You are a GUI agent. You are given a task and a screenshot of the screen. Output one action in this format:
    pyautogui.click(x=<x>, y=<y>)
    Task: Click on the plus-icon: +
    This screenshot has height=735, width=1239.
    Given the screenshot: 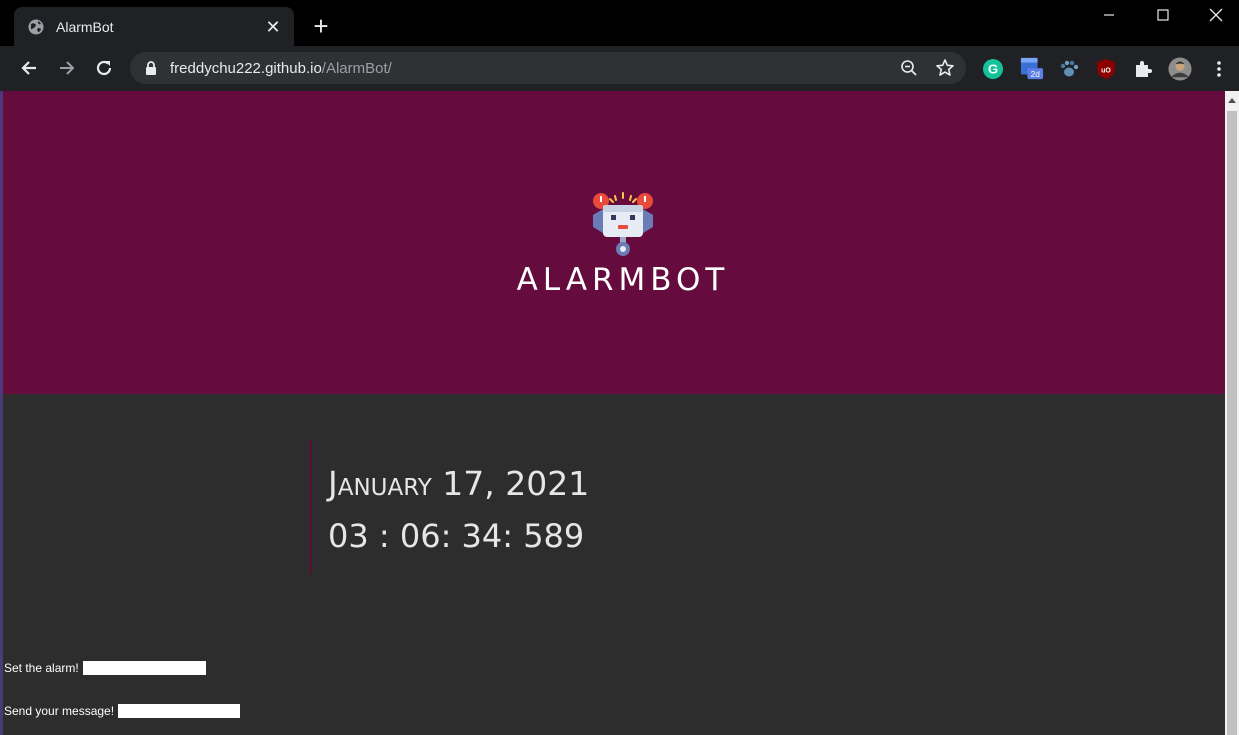 What is the action you would take?
    pyautogui.click(x=321, y=26)
    